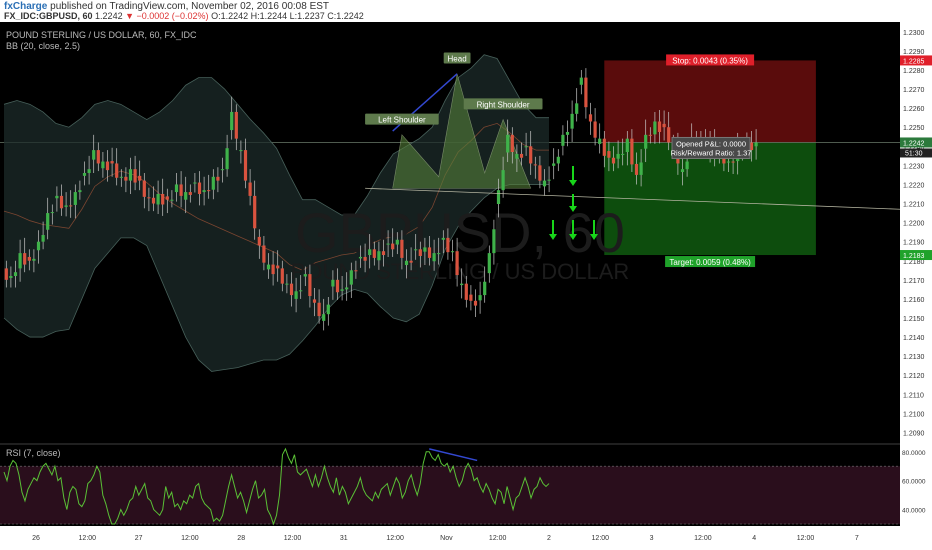 Image resolution: width=932 pixels, height=550 pixels. Describe the element at coordinates (652, 538) in the screenshot. I see `x-tick-label: 3` at that location.